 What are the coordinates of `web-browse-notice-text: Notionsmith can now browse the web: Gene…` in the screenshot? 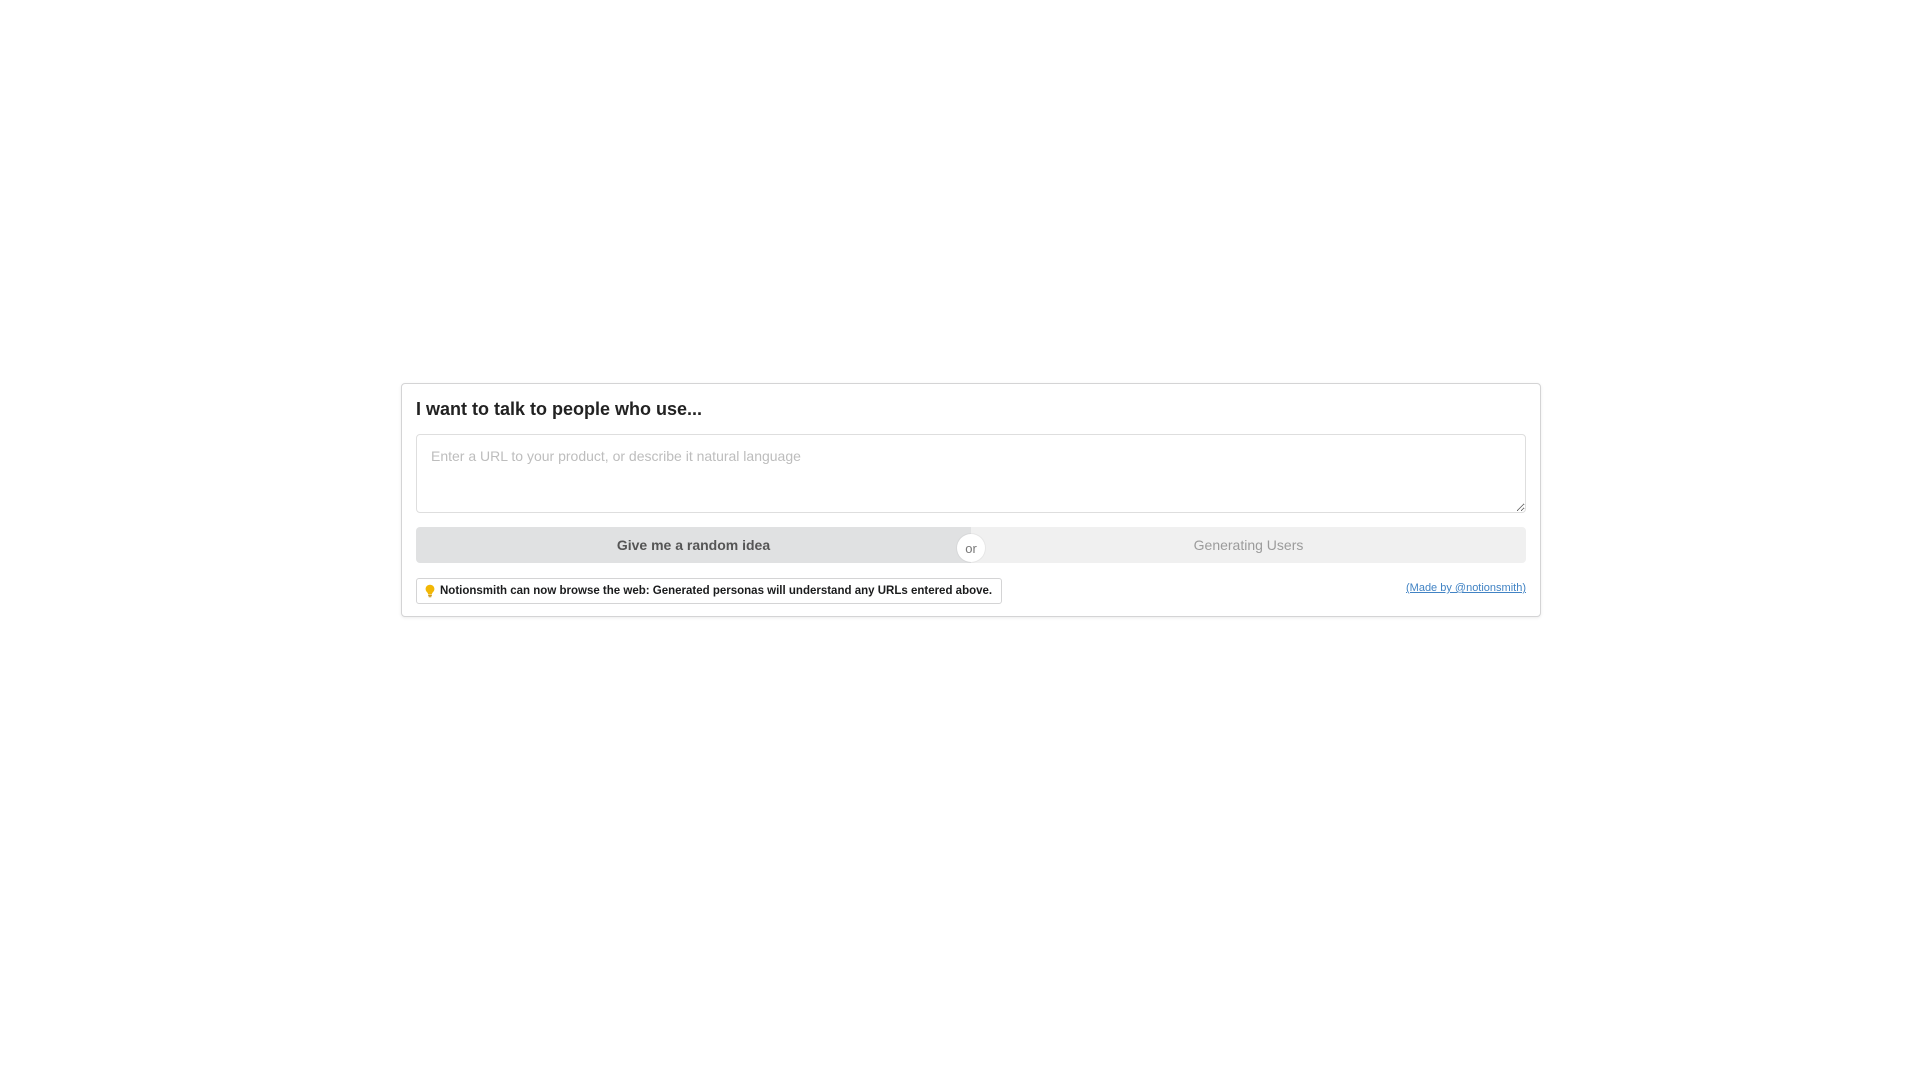 It's located at (716, 591).